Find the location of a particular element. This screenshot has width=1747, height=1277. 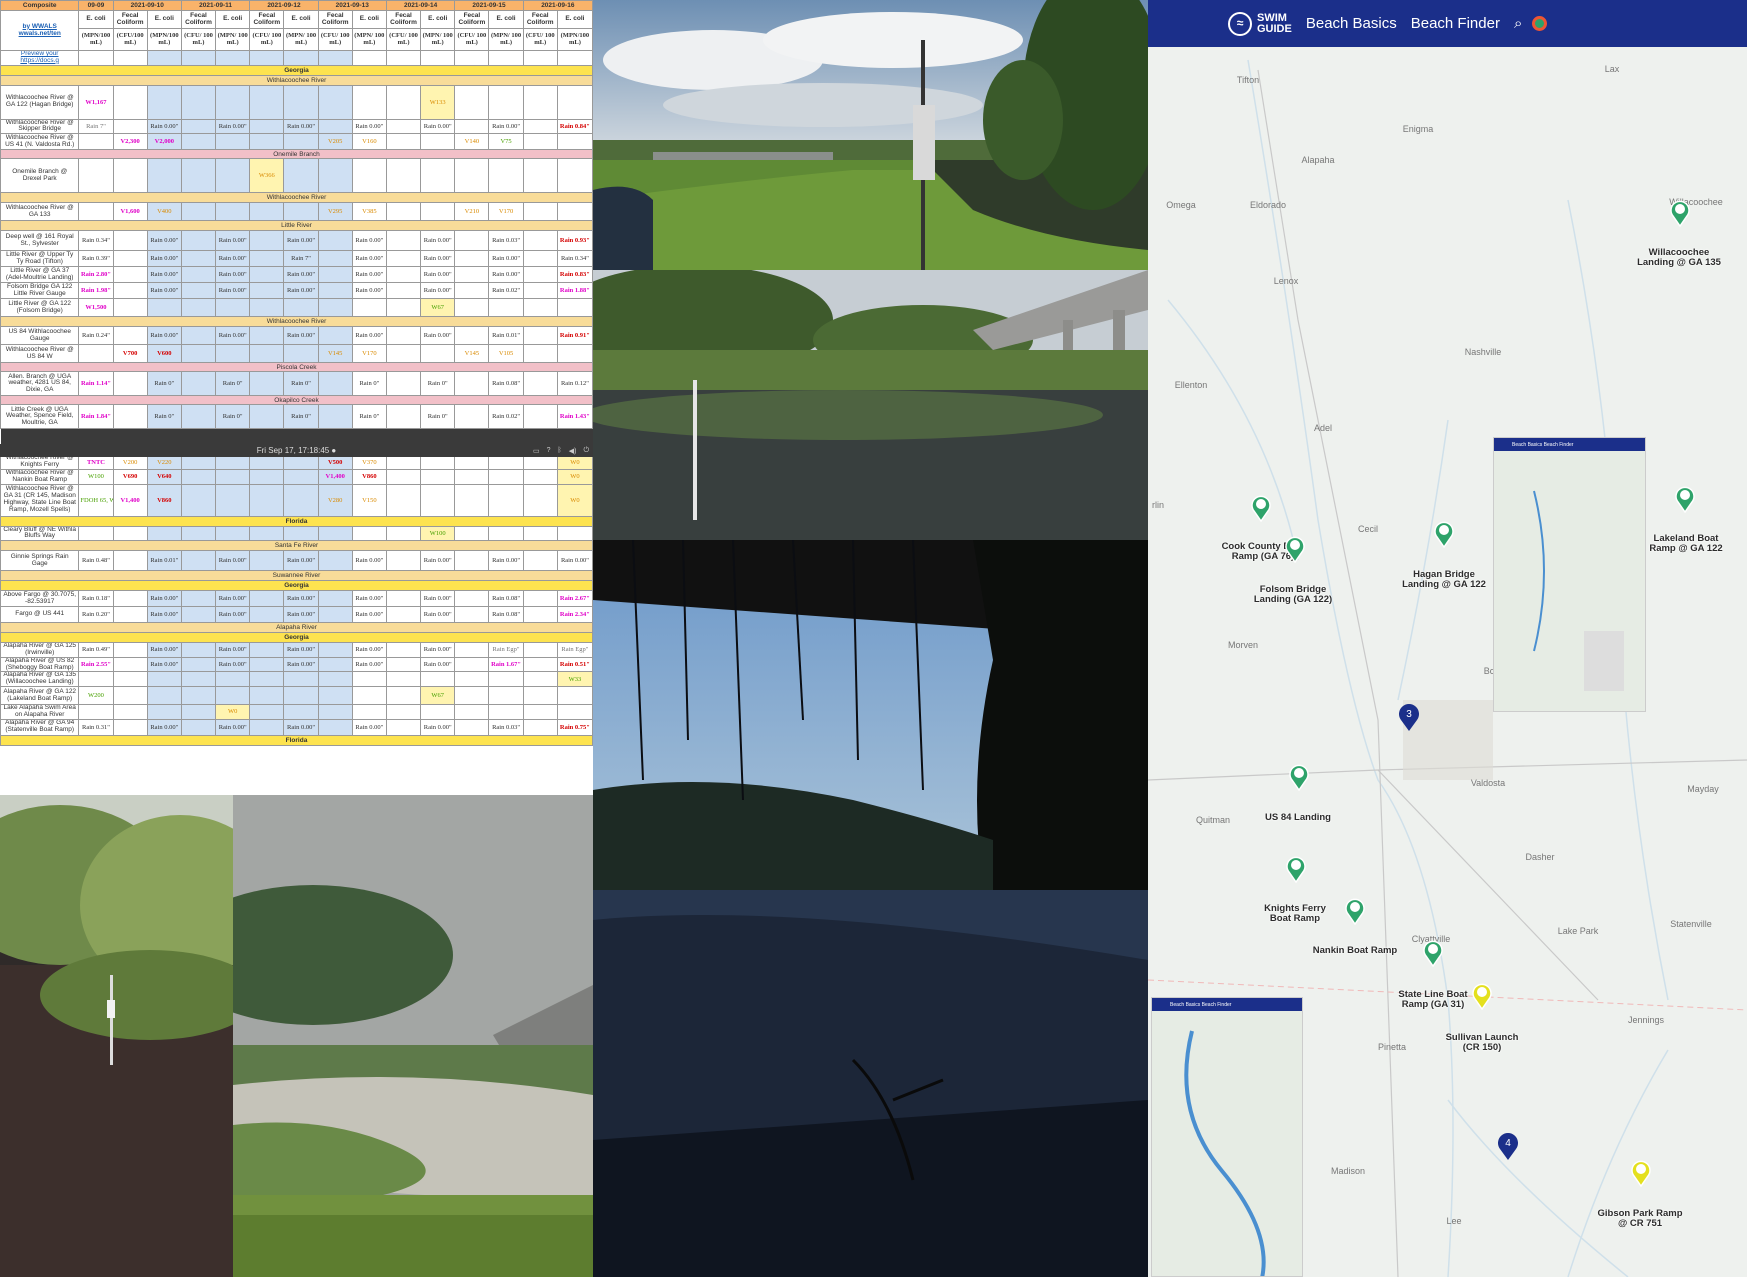

beach-label: Lakeland Boat Ramp @ GA 122 is located at coordinates (1685, 544).